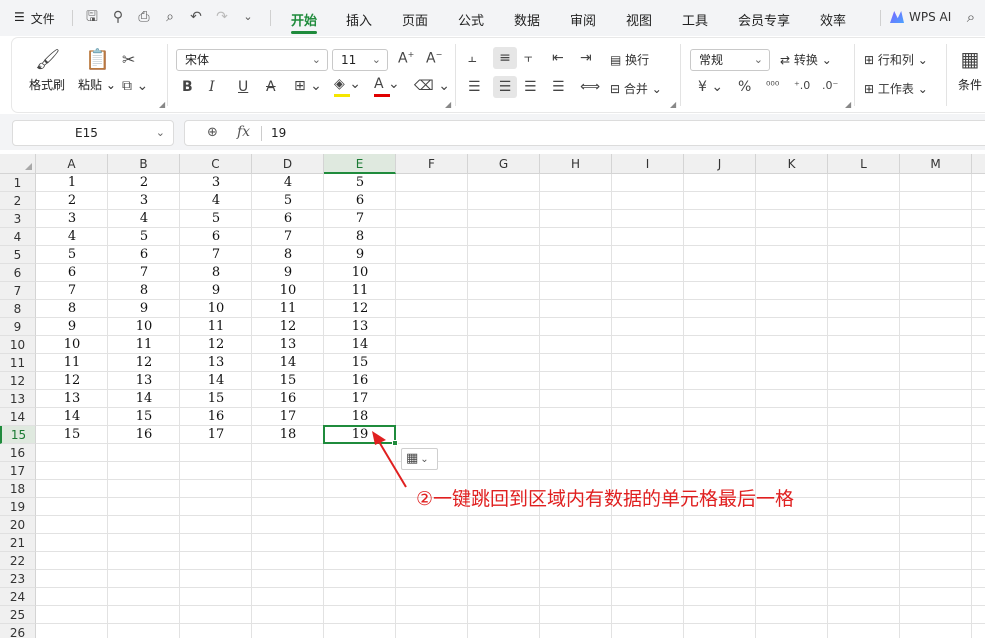 The width and height of the screenshot is (985, 638). I want to click on cell-A14: 14, so click(72, 417).